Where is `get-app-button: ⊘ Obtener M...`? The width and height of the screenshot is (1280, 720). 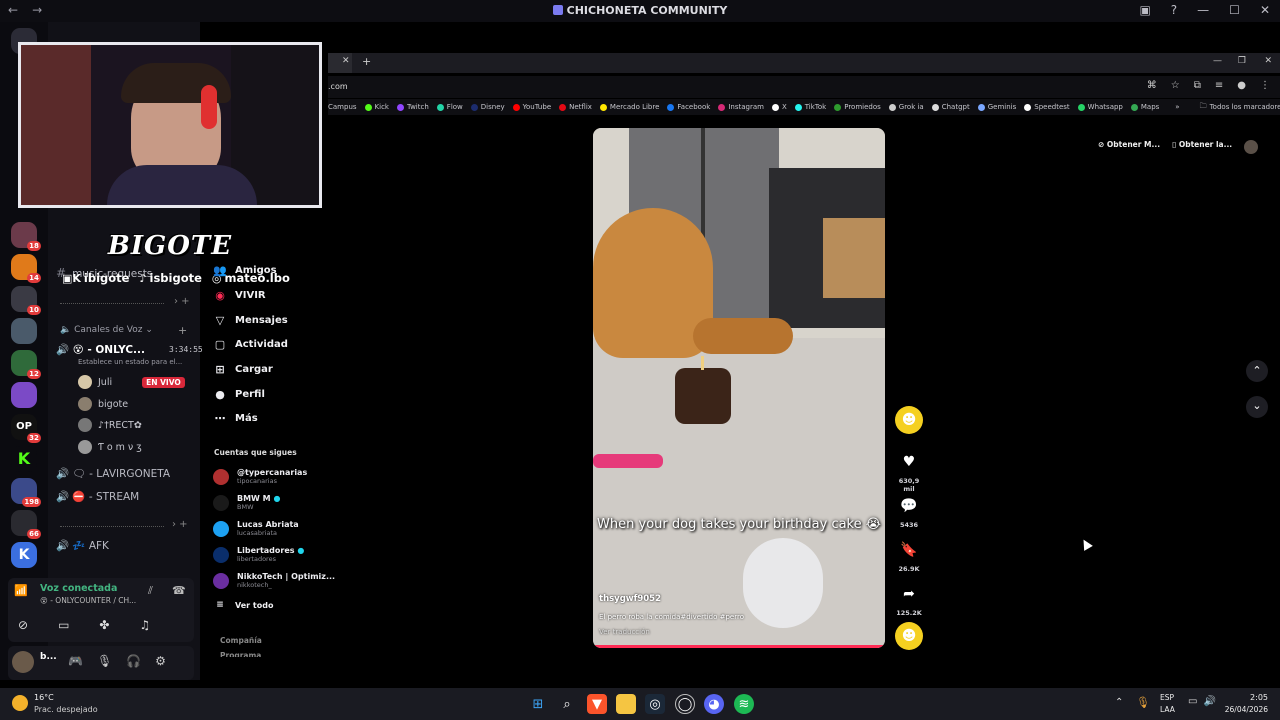 get-app-button: ⊘ Obtener M... is located at coordinates (1129, 147).